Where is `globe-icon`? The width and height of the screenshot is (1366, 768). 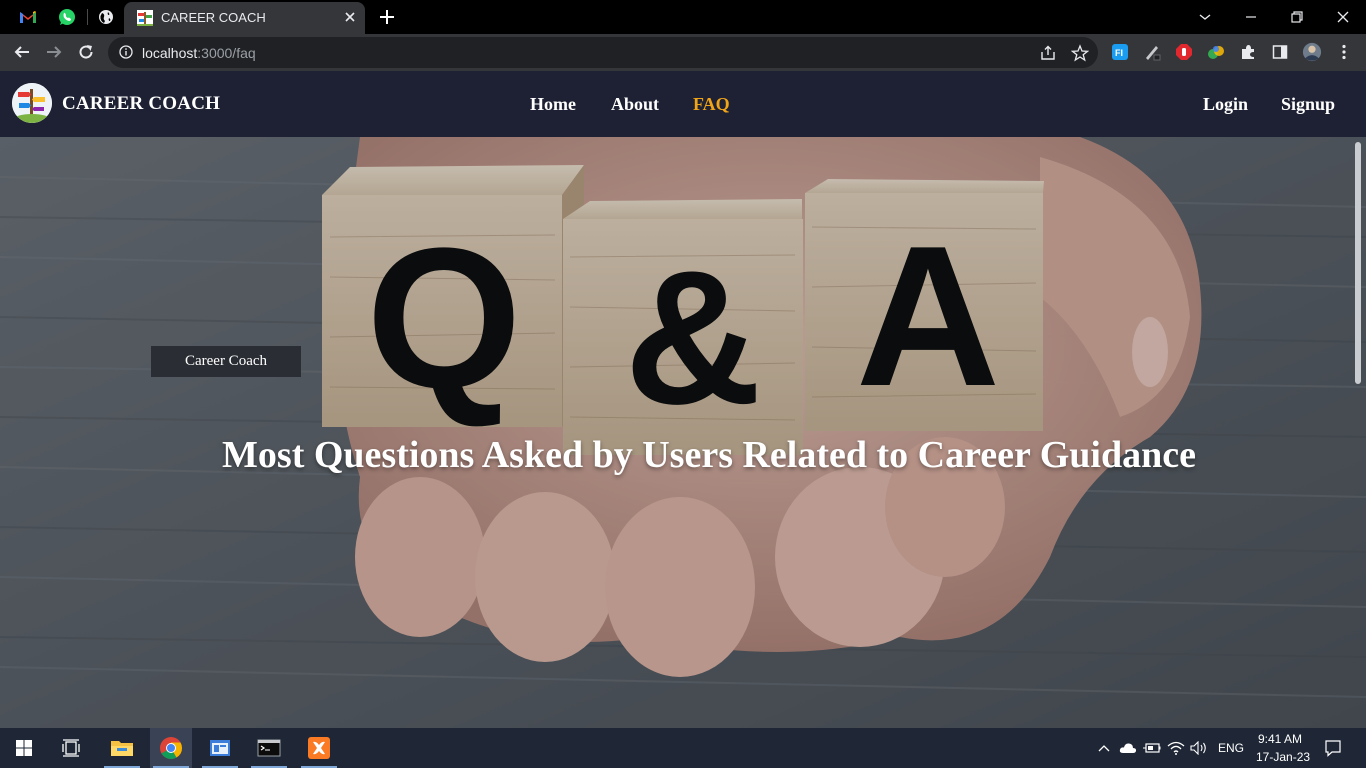 globe-icon is located at coordinates (106, 17).